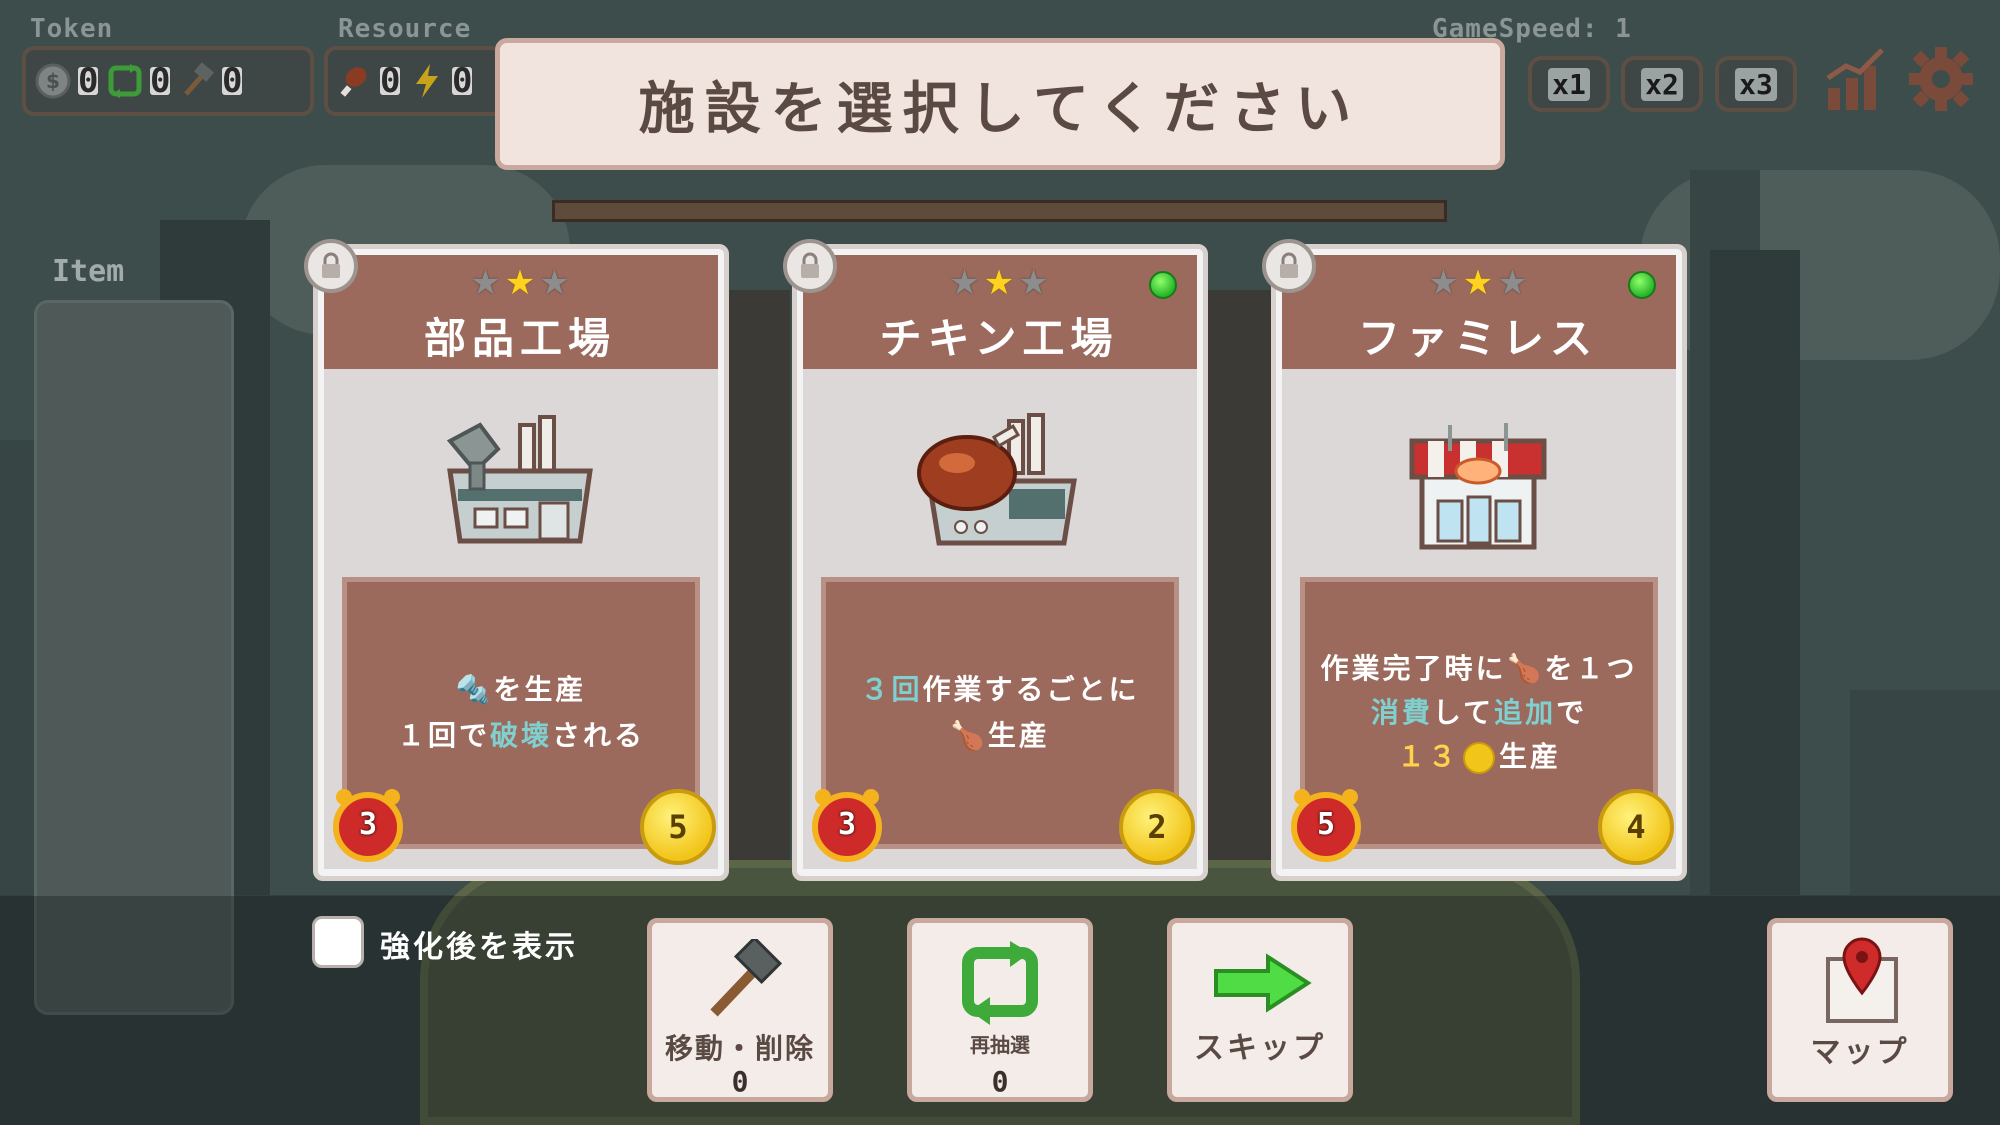 This screenshot has width=2000, height=1125. I want to click on map-label: マップ, so click(1860, 1052).